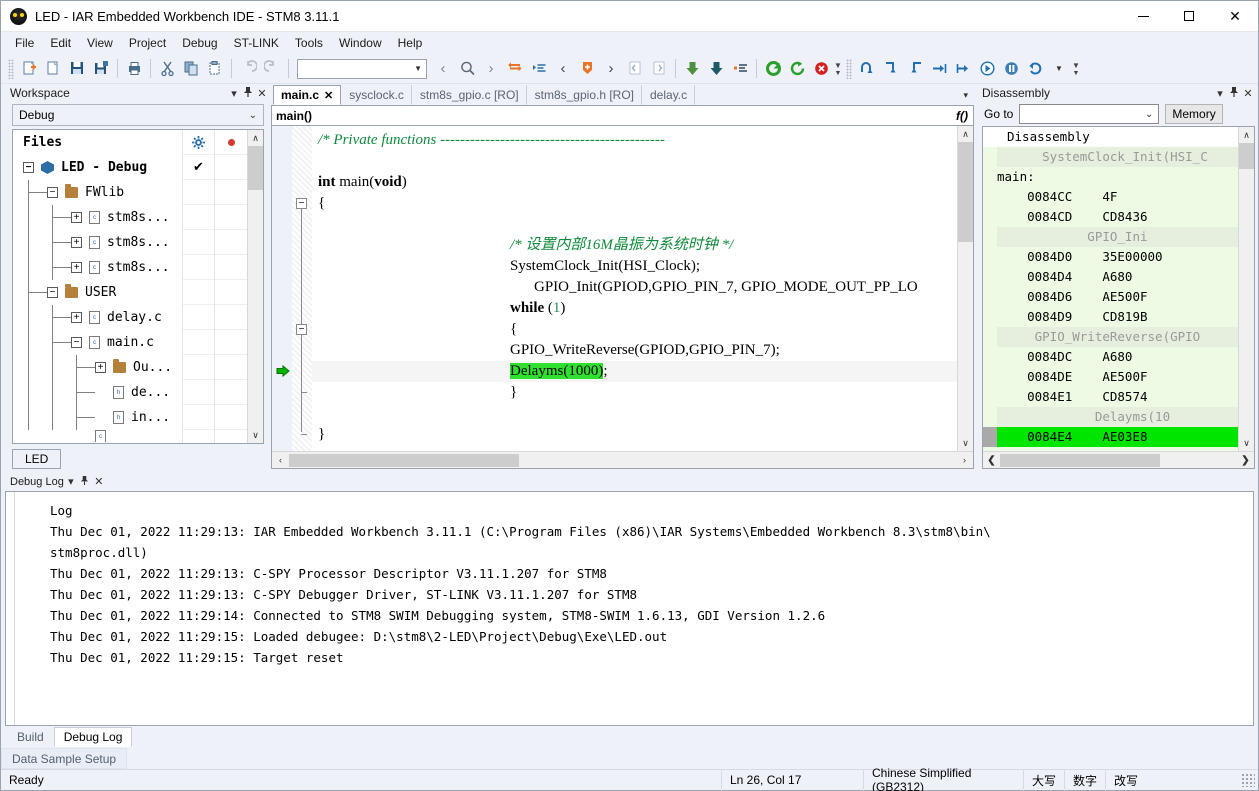 The width and height of the screenshot is (1259, 791). I want to click on code-line: int main(void), so click(634, 182).